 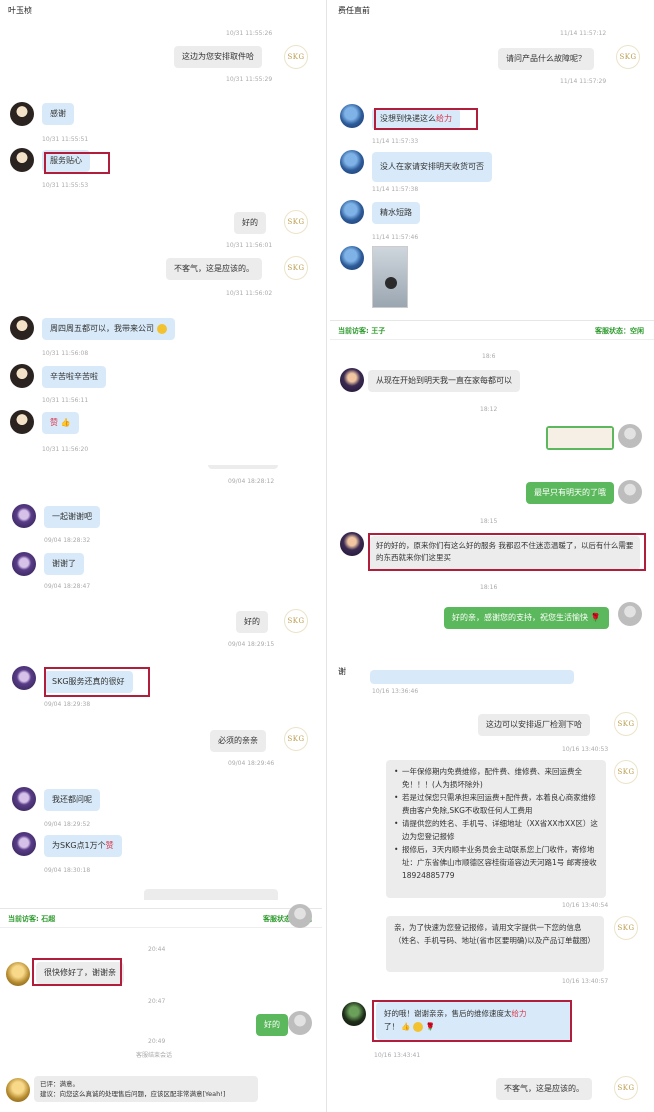 I want to click on chat-message-incoming: 从现在开始到明天我一直在家每都可以, so click(x=444, y=381).